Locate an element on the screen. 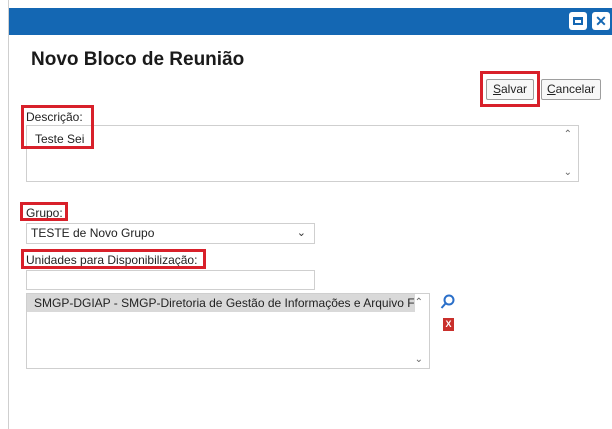 Image resolution: width=612 pixels, height=429 pixels. descricao-textarea: Teste Sei ⌃ ⌄ is located at coordinates (302, 153).